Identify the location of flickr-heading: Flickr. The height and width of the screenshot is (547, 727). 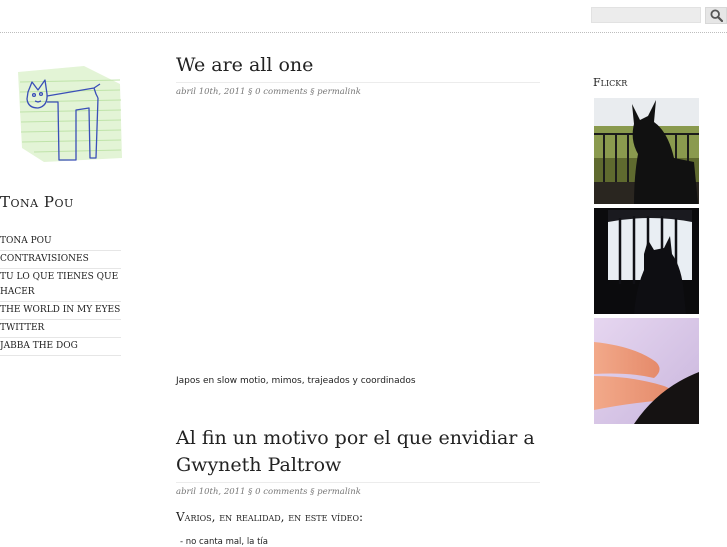
(610, 82).